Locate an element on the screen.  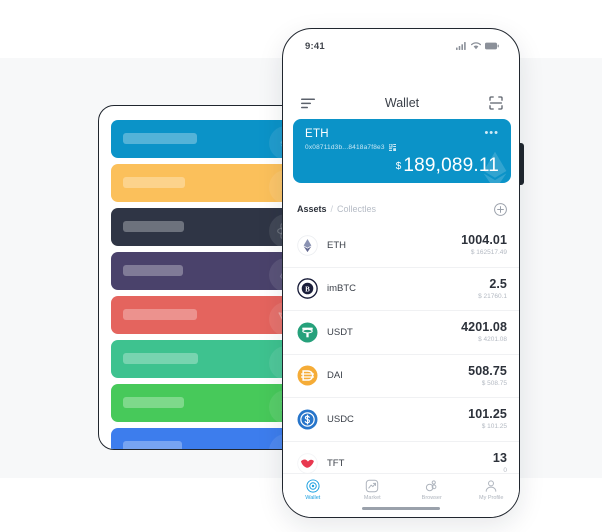
asset-symbol: USDT is located at coordinates (340, 332).